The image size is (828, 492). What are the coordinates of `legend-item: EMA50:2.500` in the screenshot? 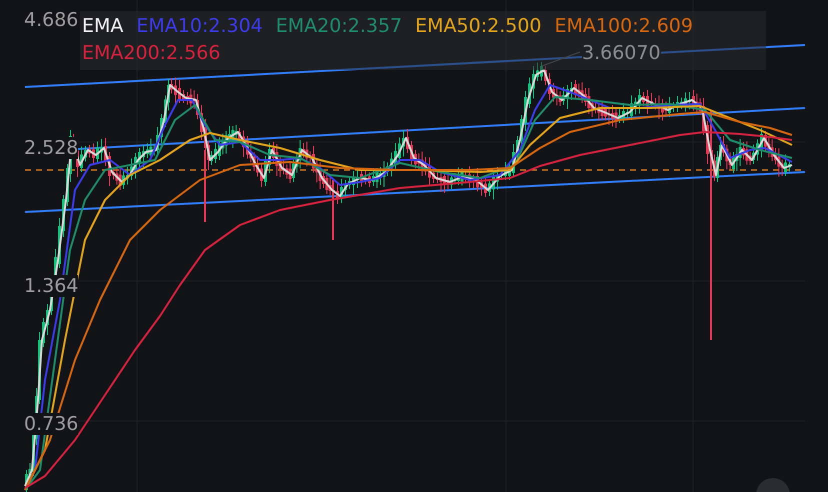 It's located at (478, 26).